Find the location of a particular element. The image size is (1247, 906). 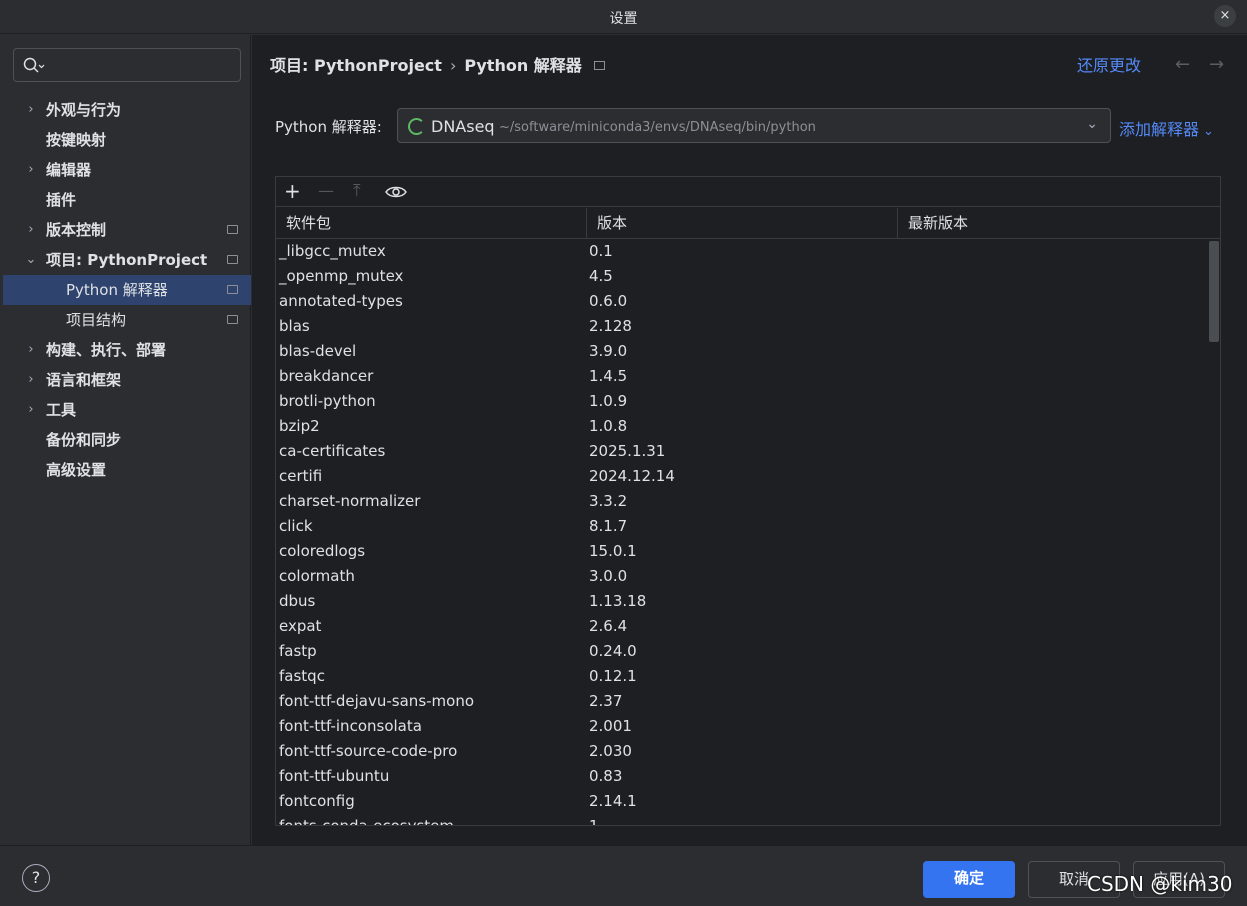

table-row: fonts-conda-ecosystem 1 is located at coordinates (748, 820).